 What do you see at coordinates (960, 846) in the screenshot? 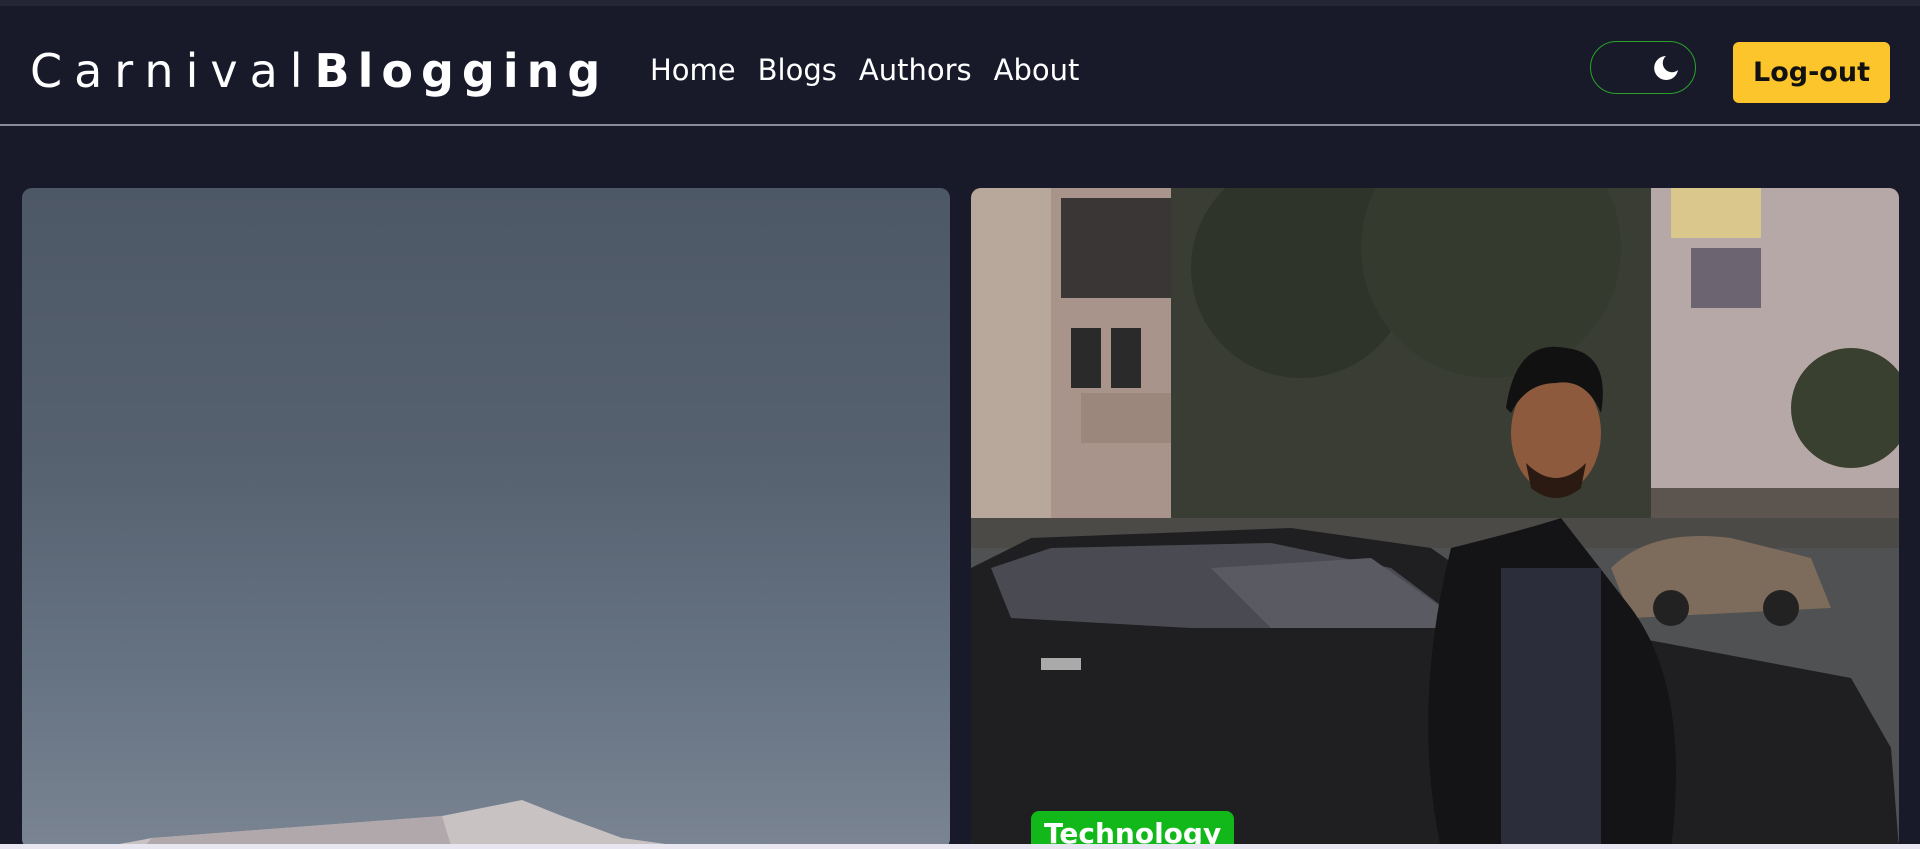
I see `bottom-edge` at bounding box center [960, 846].